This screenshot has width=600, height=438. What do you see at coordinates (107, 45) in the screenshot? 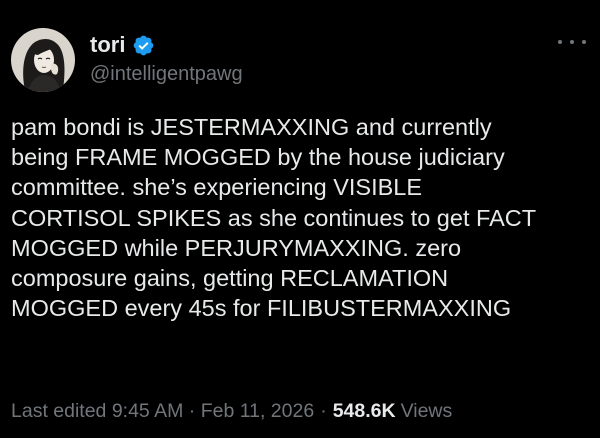
I see `author-display-name: tori` at bounding box center [107, 45].